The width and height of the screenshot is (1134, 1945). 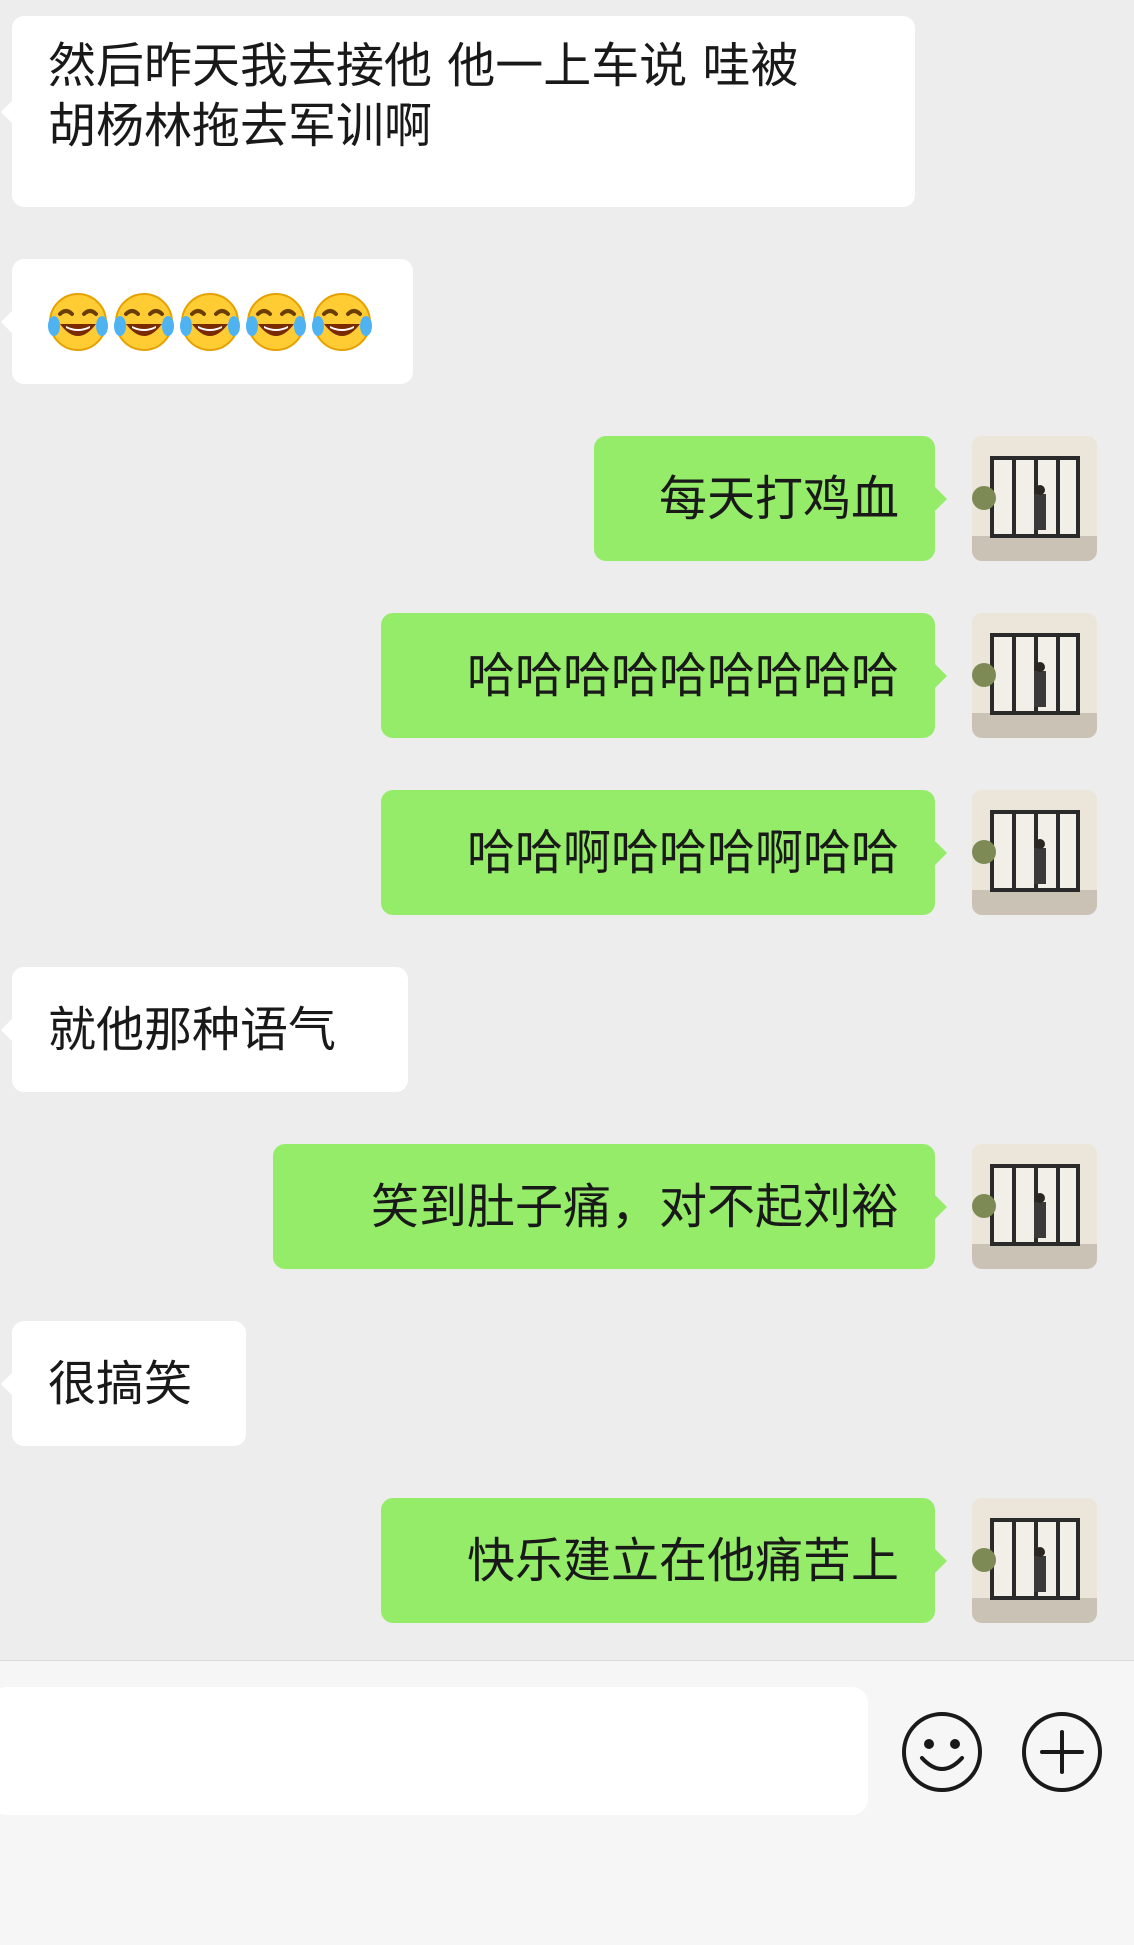 What do you see at coordinates (192, 1029) in the screenshot?
I see `message-text: 就他那种语气` at bounding box center [192, 1029].